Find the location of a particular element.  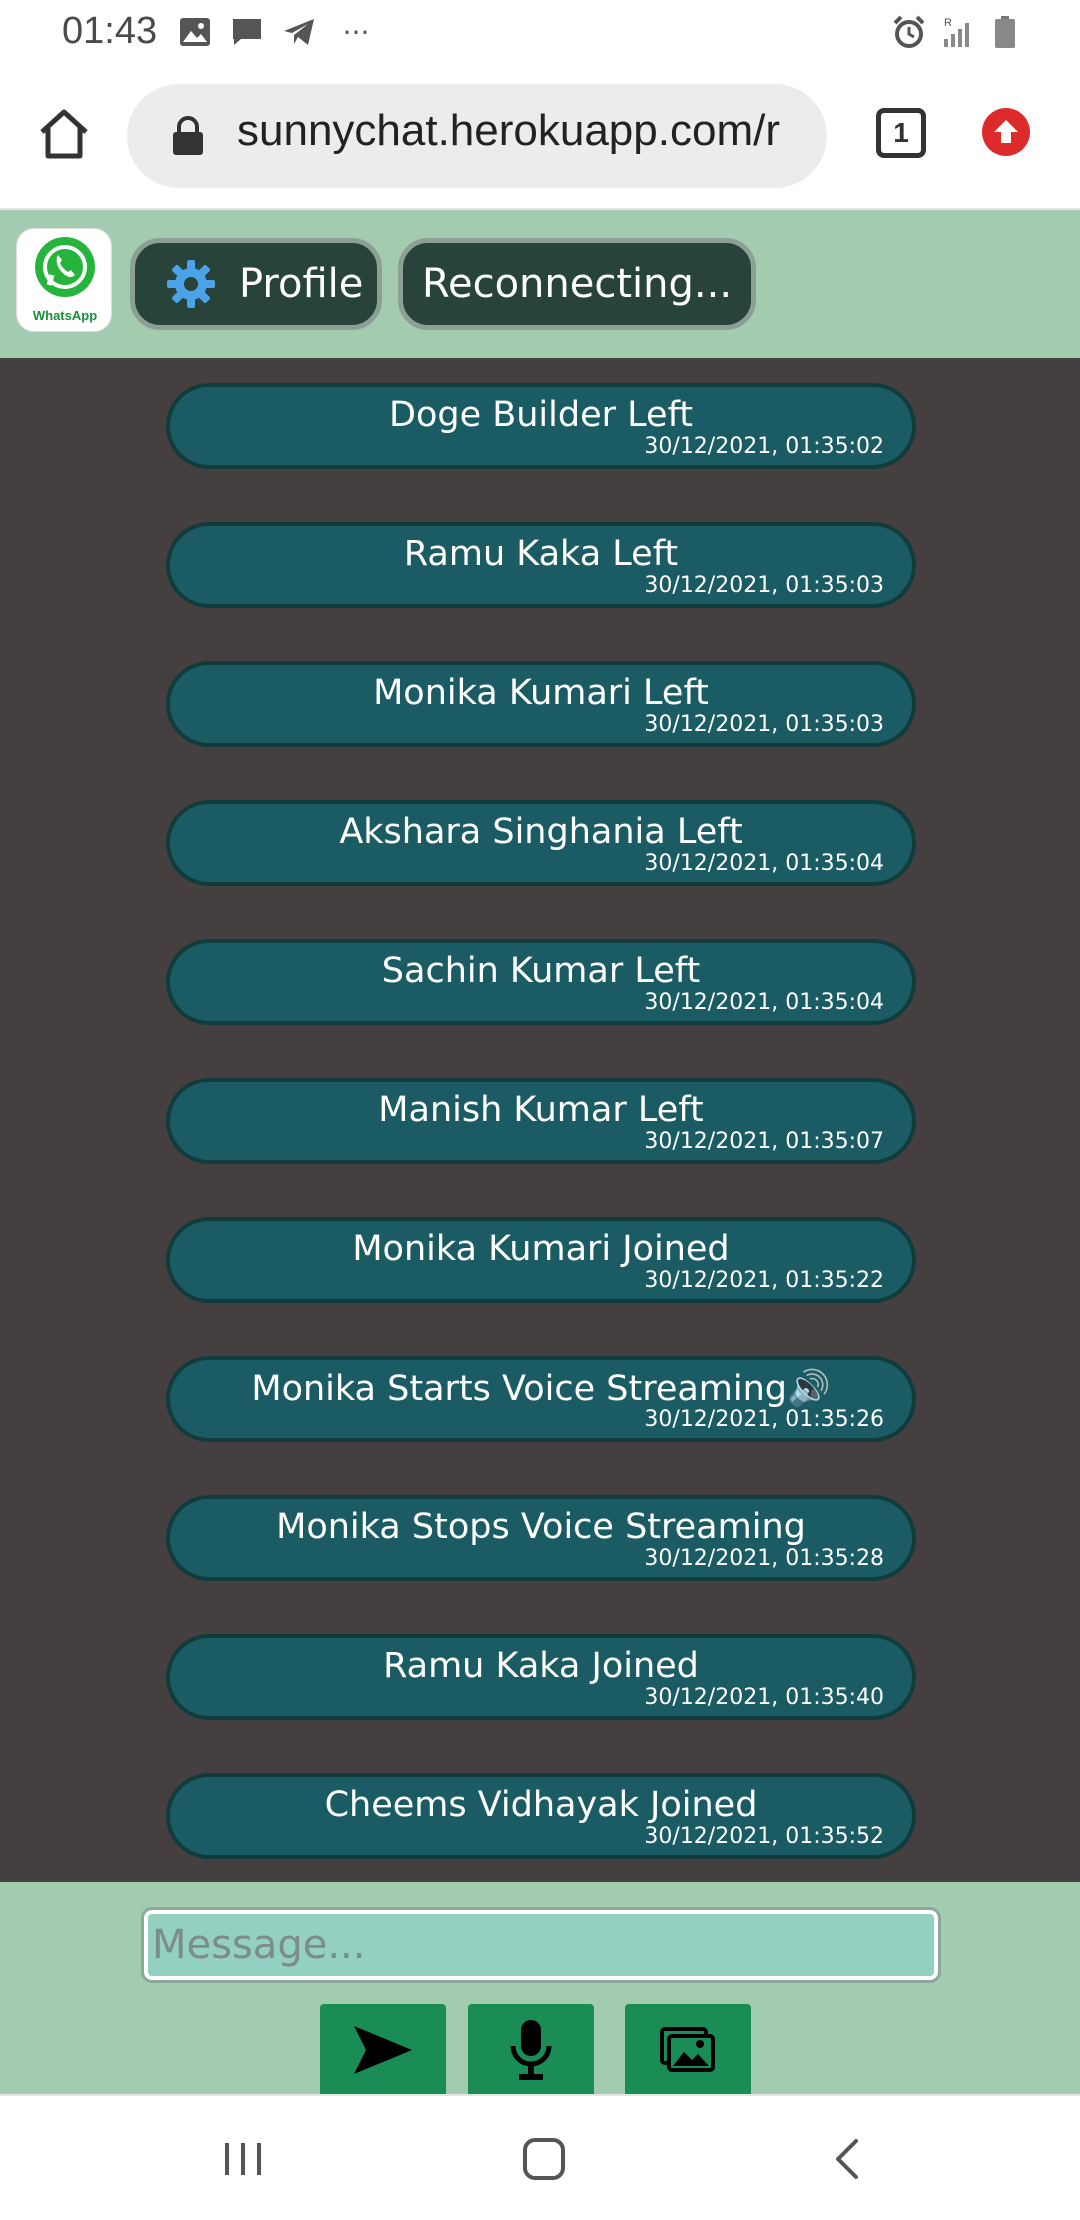

message-time: 30/12/2021, 01:35:07 is located at coordinates (764, 1141).